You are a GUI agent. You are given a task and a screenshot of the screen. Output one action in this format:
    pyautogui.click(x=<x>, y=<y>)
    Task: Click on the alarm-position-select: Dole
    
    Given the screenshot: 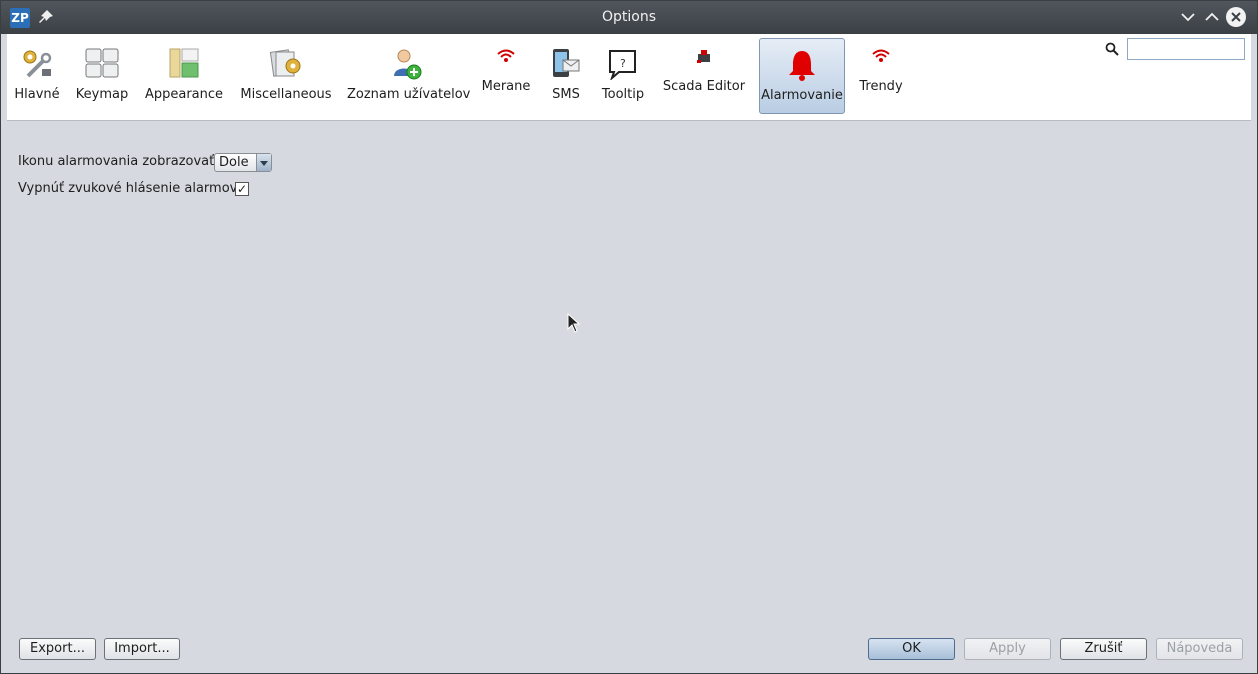 What is the action you would take?
    pyautogui.click(x=243, y=162)
    